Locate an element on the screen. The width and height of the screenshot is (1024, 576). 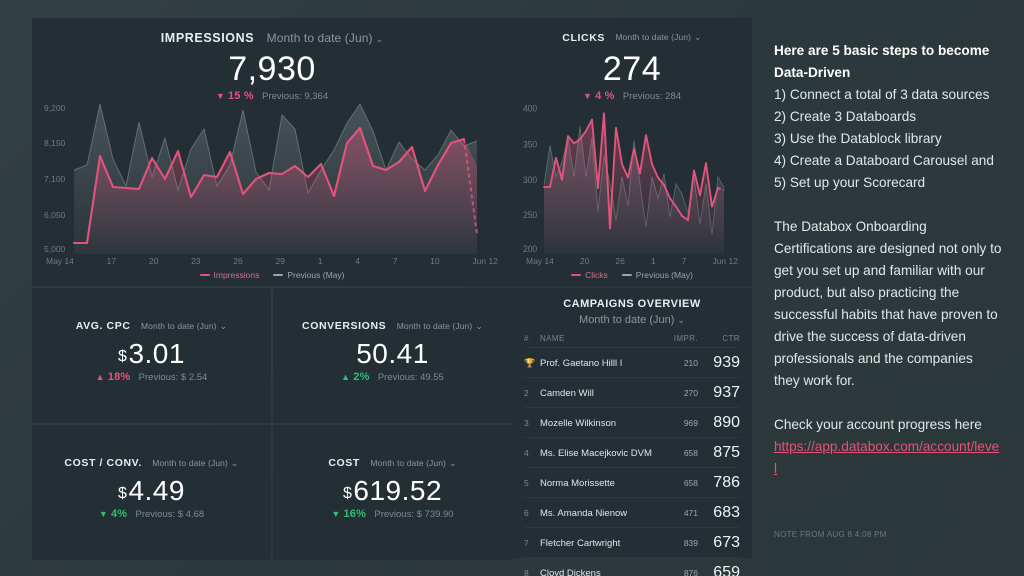
clicks-ytick-2: 300 is located at coordinates (530, 179).